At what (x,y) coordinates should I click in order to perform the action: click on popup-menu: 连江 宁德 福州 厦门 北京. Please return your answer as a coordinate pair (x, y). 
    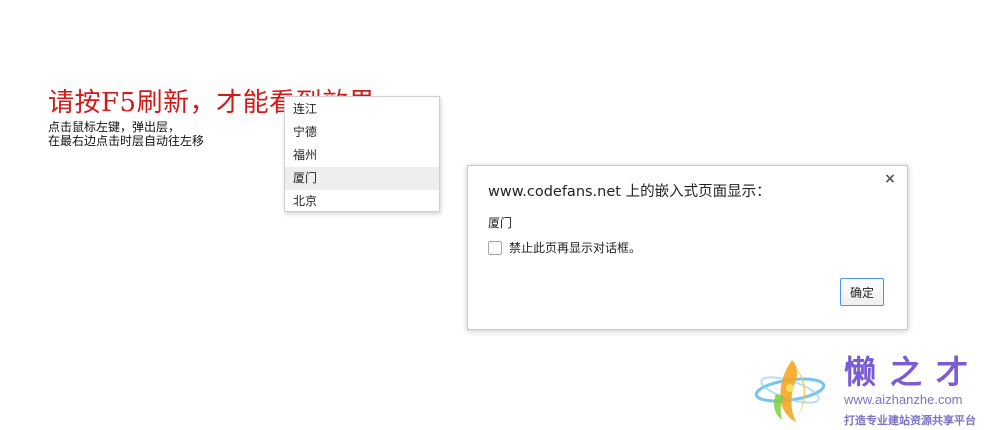
    Looking at the image, I should click on (362, 154).